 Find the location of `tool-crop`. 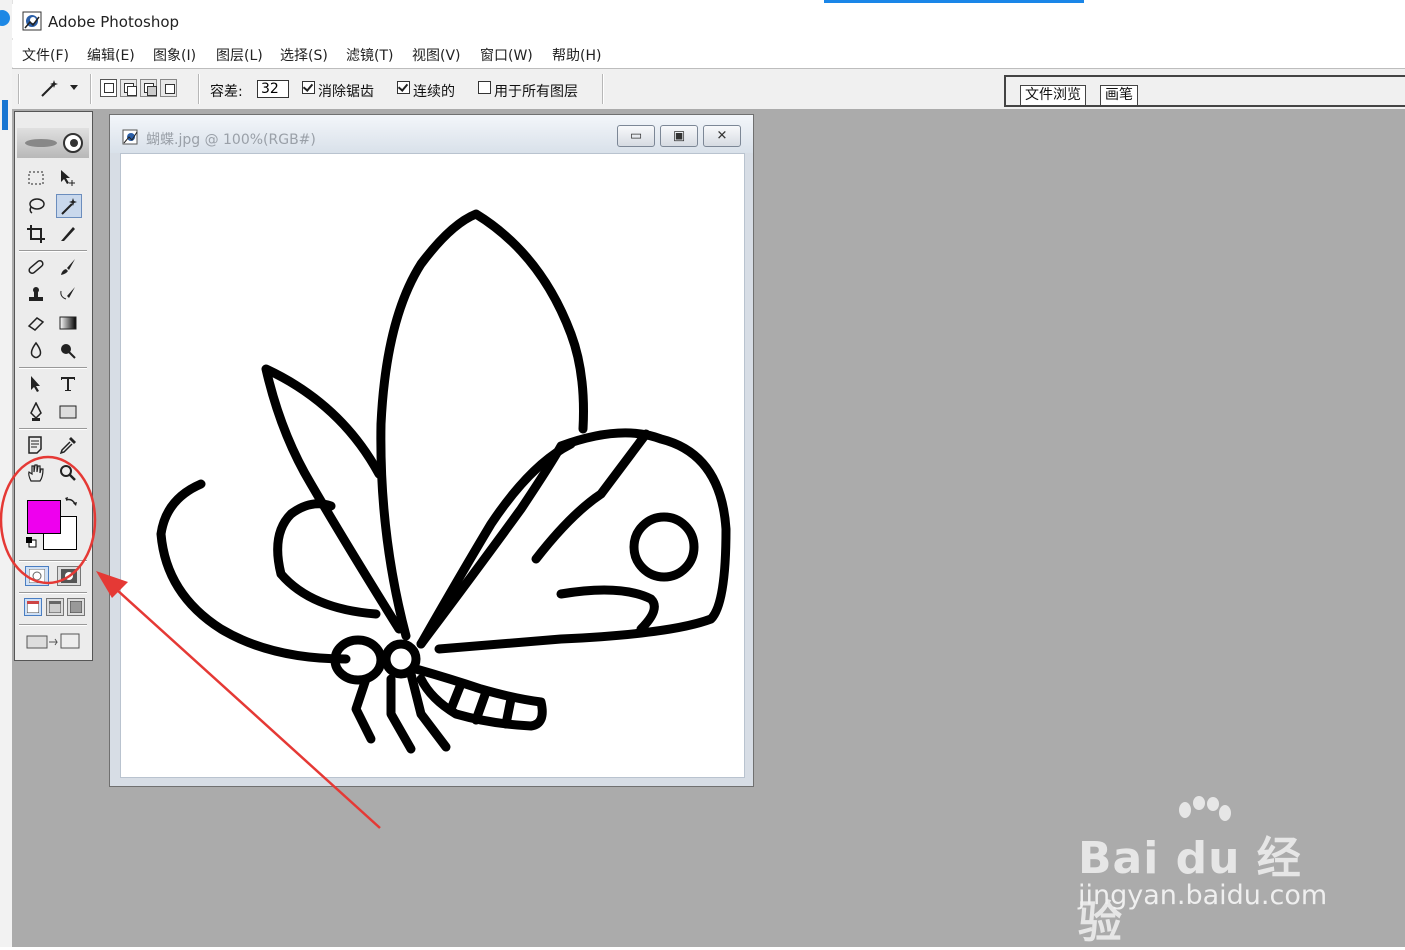

tool-crop is located at coordinates (37, 234).